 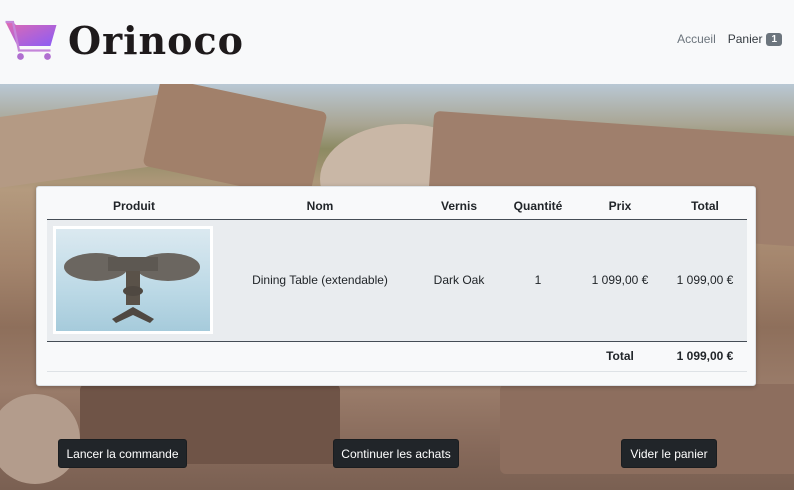 What do you see at coordinates (705, 206) in the screenshot?
I see `header-total: Total` at bounding box center [705, 206].